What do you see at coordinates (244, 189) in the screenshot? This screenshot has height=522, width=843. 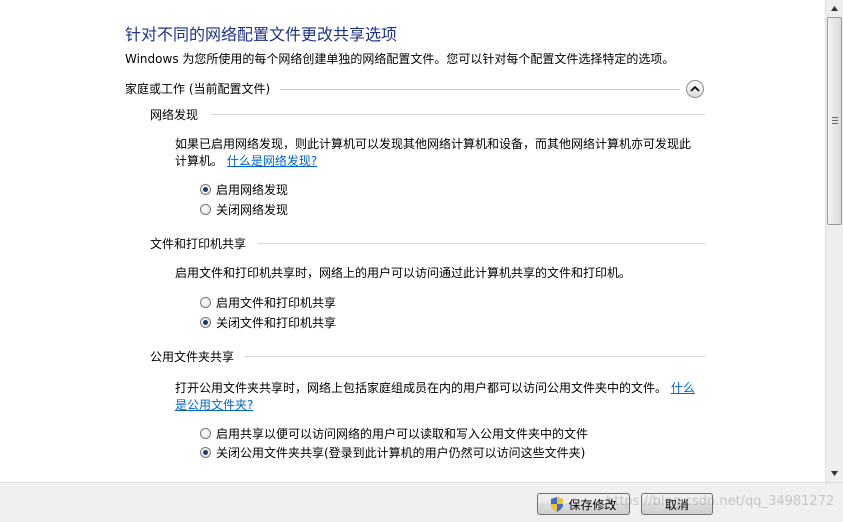 I see `radio-enable-network-discovery: 启用网络发现` at bounding box center [244, 189].